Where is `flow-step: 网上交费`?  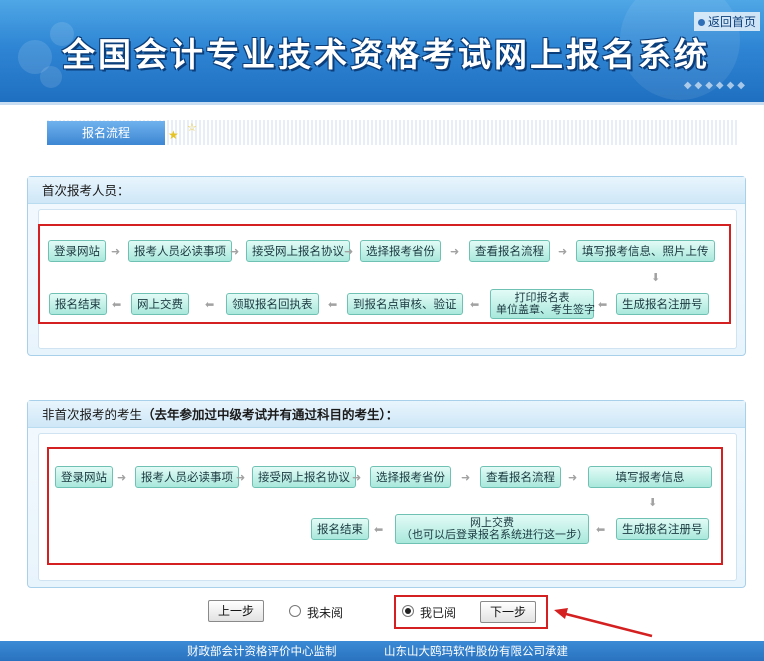 flow-step: 网上交费 is located at coordinates (160, 304).